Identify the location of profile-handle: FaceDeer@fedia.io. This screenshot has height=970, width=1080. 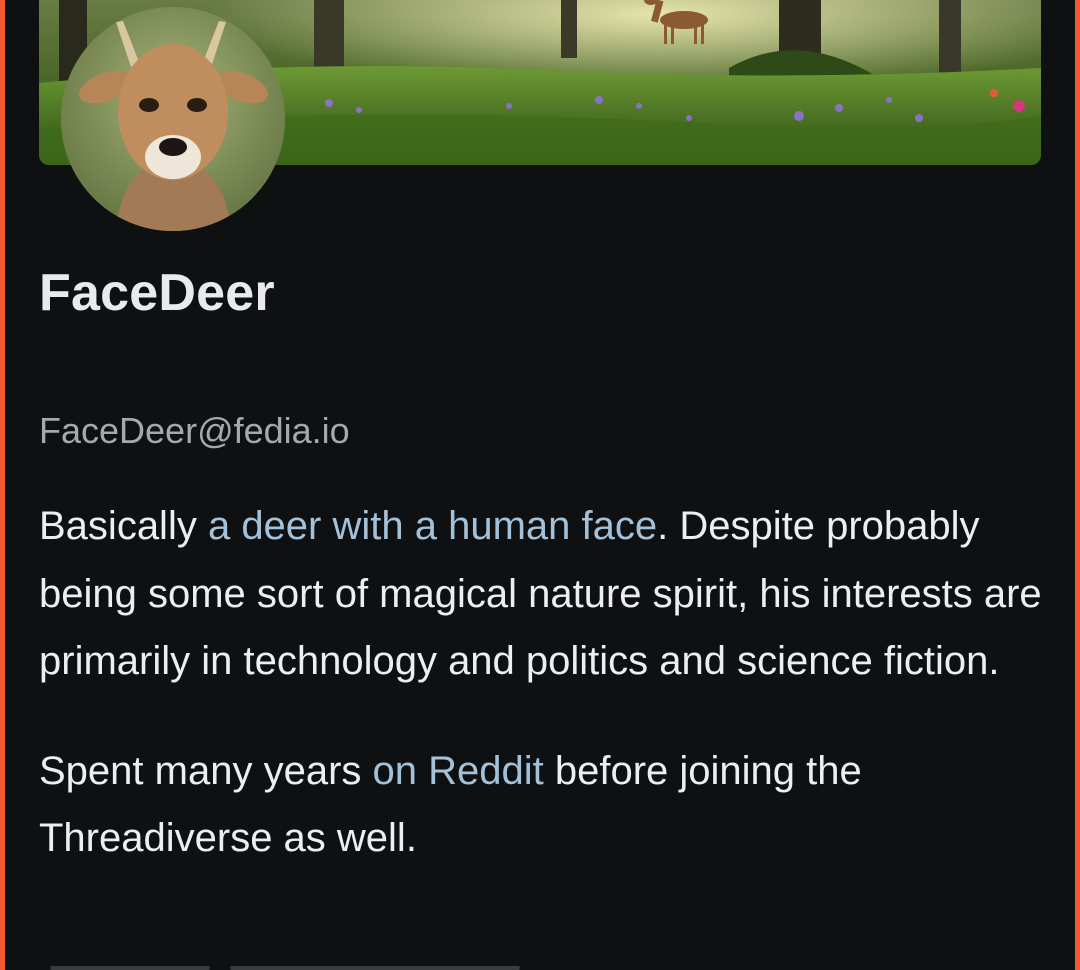
(194, 430).